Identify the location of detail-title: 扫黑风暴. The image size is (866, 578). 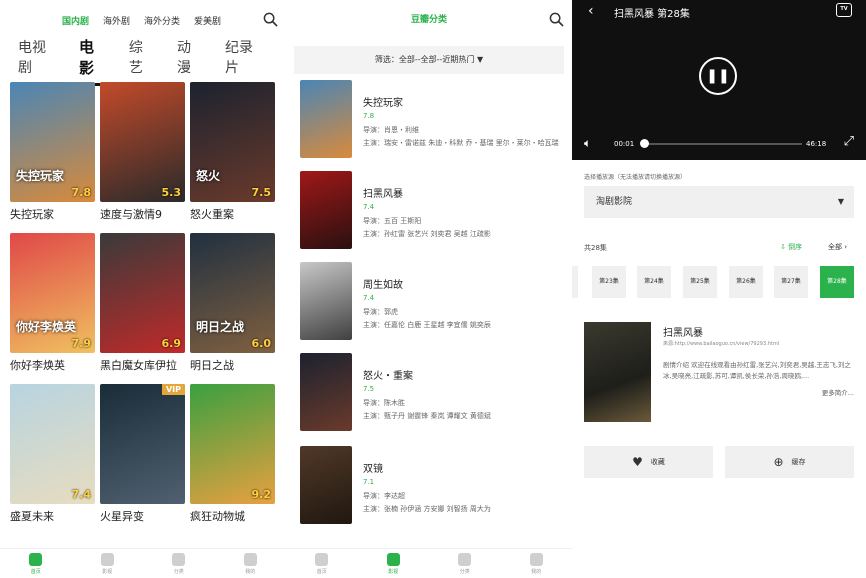
(683, 333).